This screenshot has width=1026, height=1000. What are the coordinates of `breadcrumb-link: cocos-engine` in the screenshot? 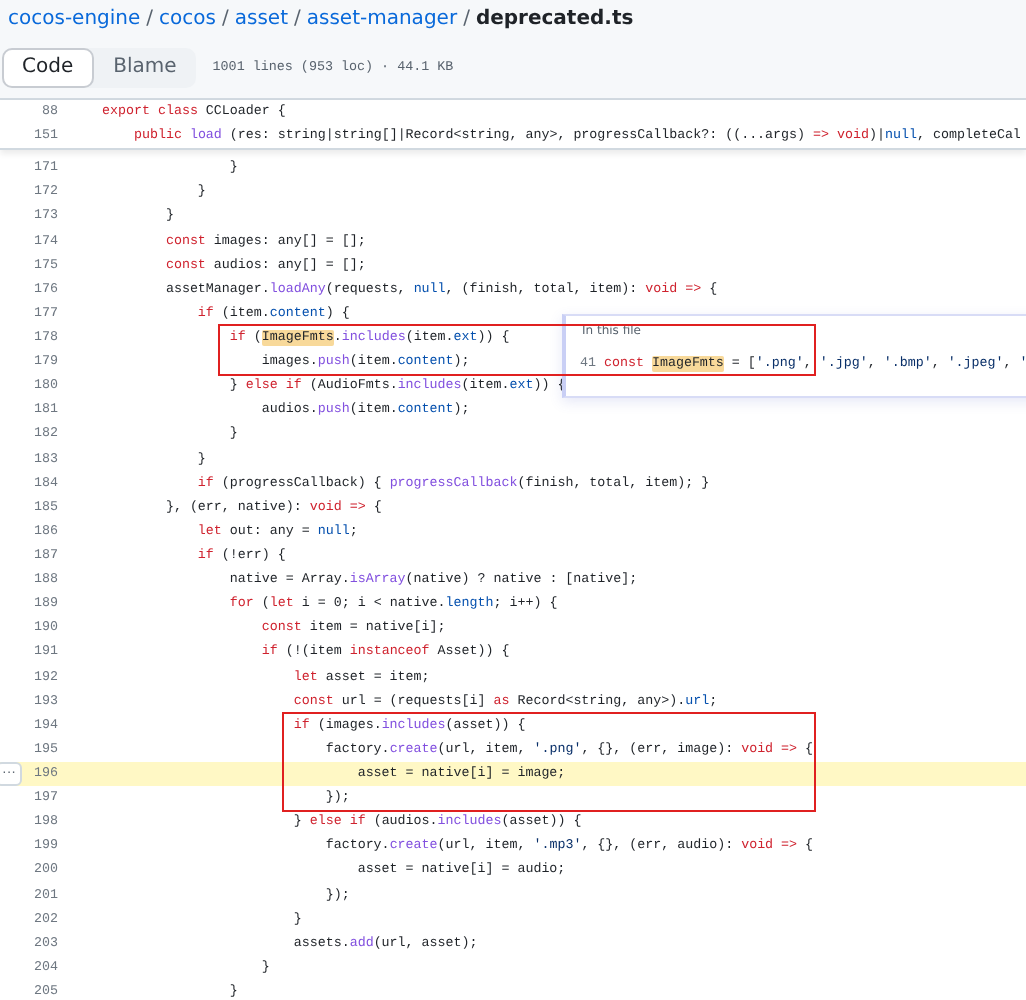 It's located at (74, 18).